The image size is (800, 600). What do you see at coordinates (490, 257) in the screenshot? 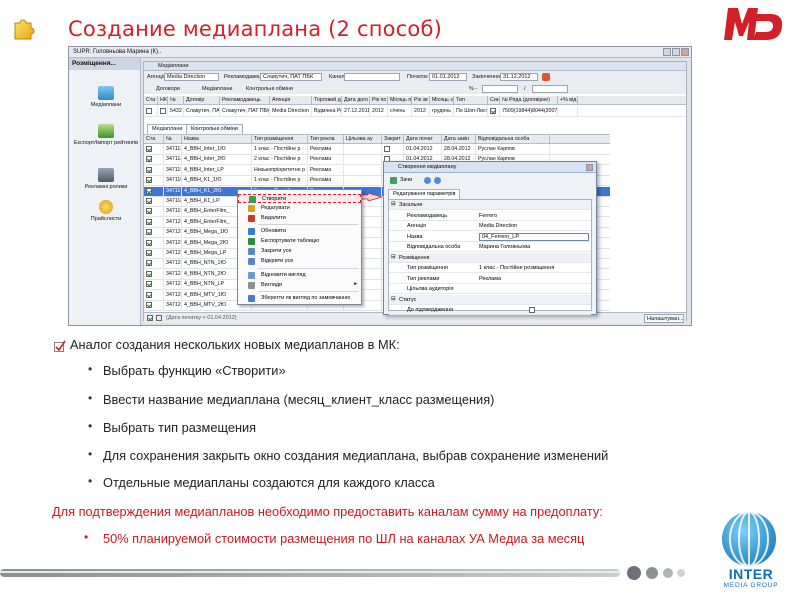
I see `property-category: ⊟ Розміщення` at bounding box center [490, 257].